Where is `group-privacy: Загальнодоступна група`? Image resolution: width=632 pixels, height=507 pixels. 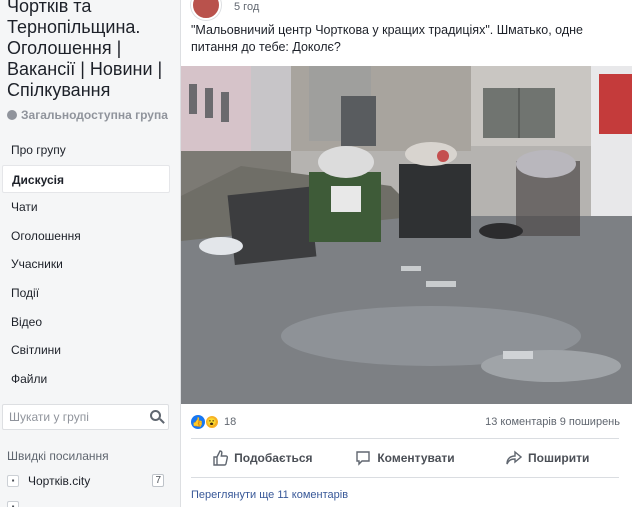
group-privacy: Загальнодоступна група is located at coordinates (87, 115).